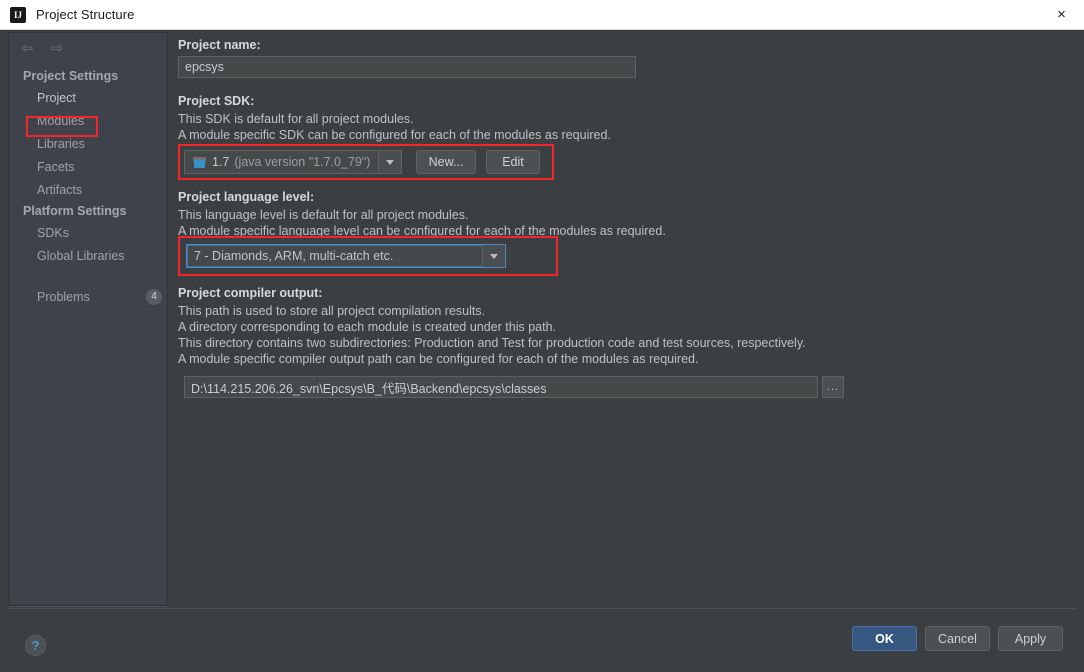  Describe the element at coordinates (88, 606) in the screenshot. I see `sidebar-bottom-divider` at that location.